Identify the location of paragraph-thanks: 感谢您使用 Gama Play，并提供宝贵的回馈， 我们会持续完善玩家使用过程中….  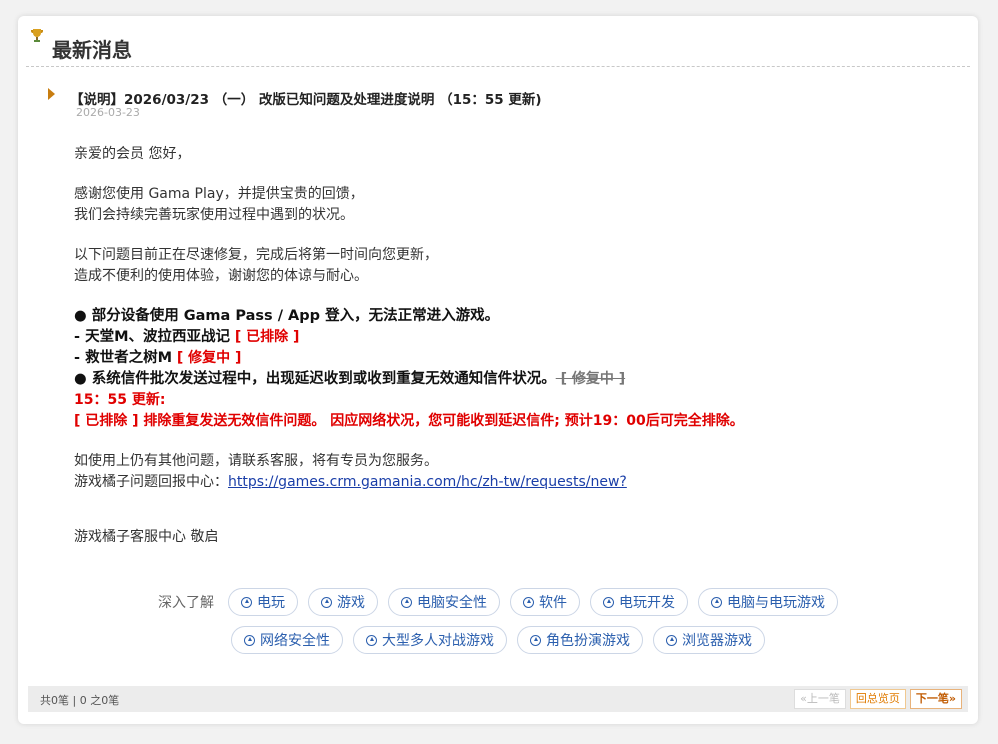
(219, 204).